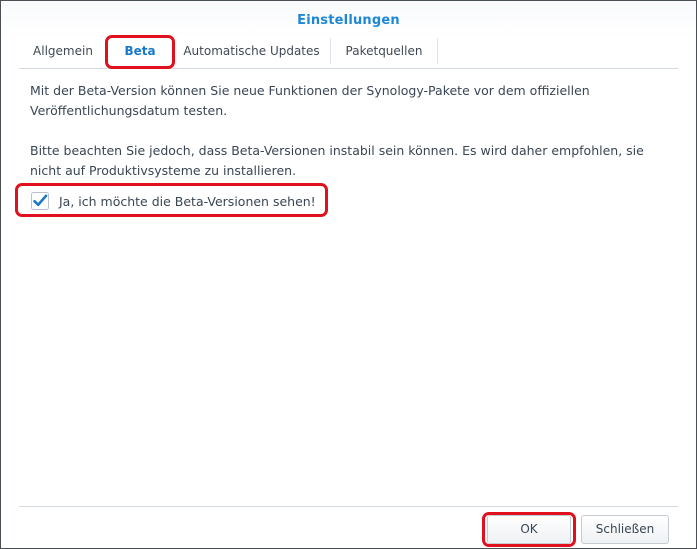  I want to click on tab-paketquellen: Paketquellen, so click(384, 51).